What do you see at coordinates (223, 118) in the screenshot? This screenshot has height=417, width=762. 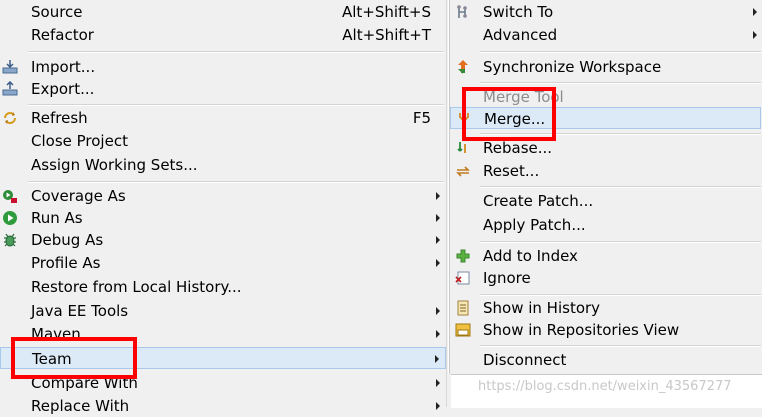 I see `menu-item-refresh: Refresh F5` at bounding box center [223, 118].